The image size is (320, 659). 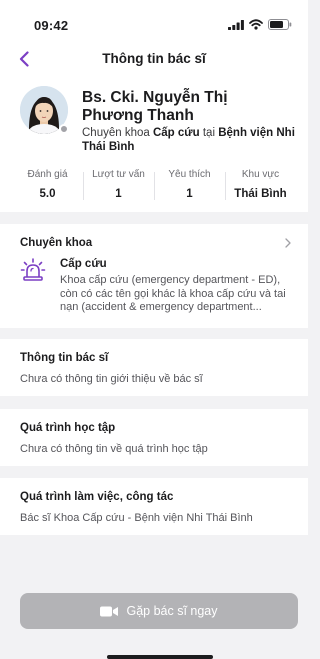 What do you see at coordinates (280, 24) in the screenshot?
I see `battery-icon` at bounding box center [280, 24].